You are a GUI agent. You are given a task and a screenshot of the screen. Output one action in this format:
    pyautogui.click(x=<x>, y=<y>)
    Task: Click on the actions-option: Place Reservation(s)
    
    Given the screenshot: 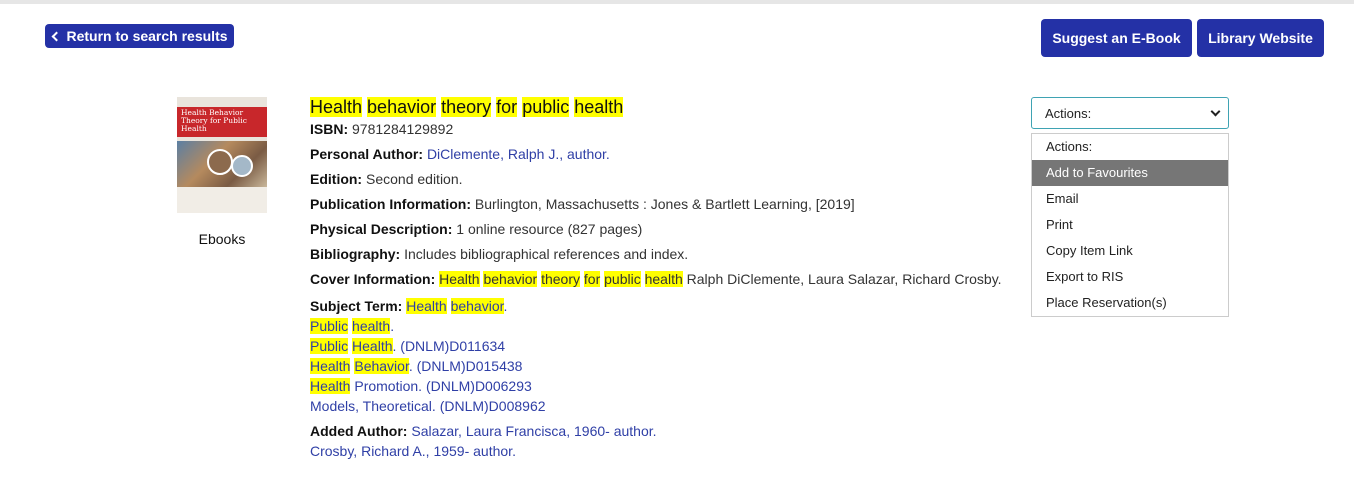 What is the action you would take?
    pyautogui.click(x=1130, y=303)
    